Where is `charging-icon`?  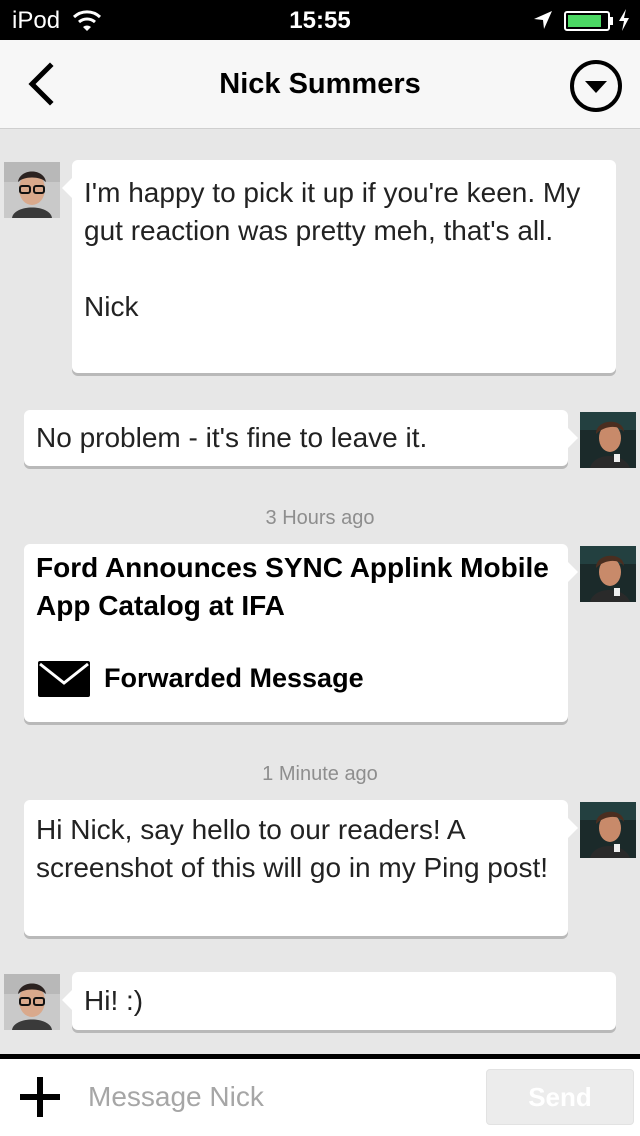
charging-icon is located at coordinates (624, 20).